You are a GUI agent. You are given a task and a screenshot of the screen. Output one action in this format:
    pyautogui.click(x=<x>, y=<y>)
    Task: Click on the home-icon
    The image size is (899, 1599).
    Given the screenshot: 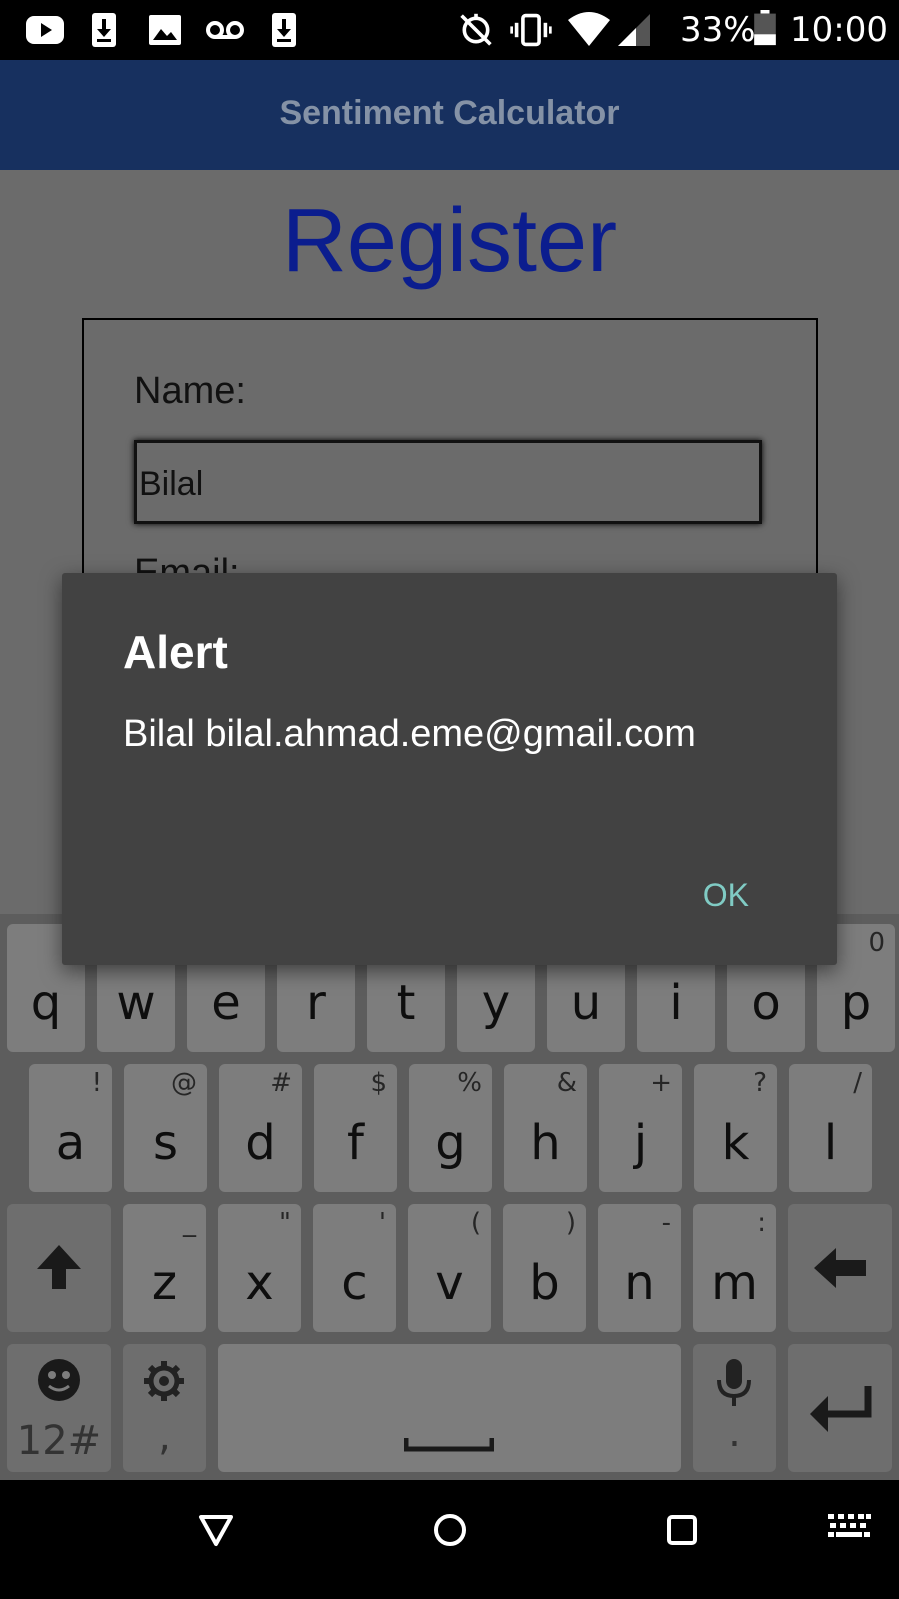 What is the action you would take?
    pyautogui.click(x=450, y=1530)
    